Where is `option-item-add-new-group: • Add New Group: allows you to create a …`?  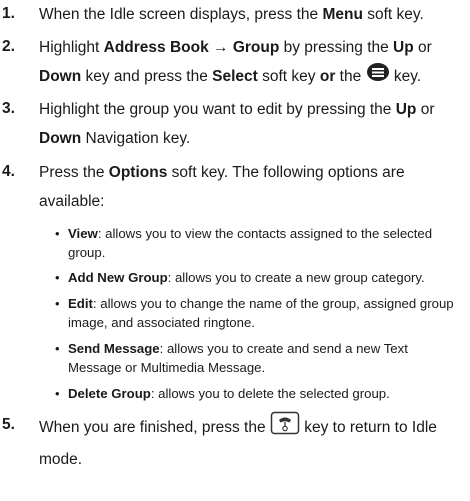
option-item-add-new-group: • Add New Group: allows you to create a … is located at coordinates (257, 277).